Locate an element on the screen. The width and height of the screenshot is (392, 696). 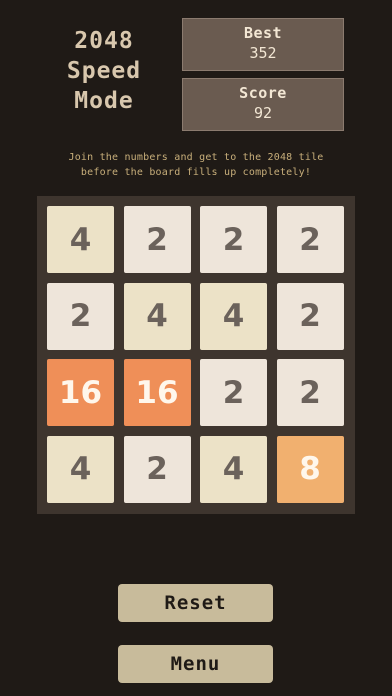
best-score-box: Best 352 is located at coordinates (263, 44).